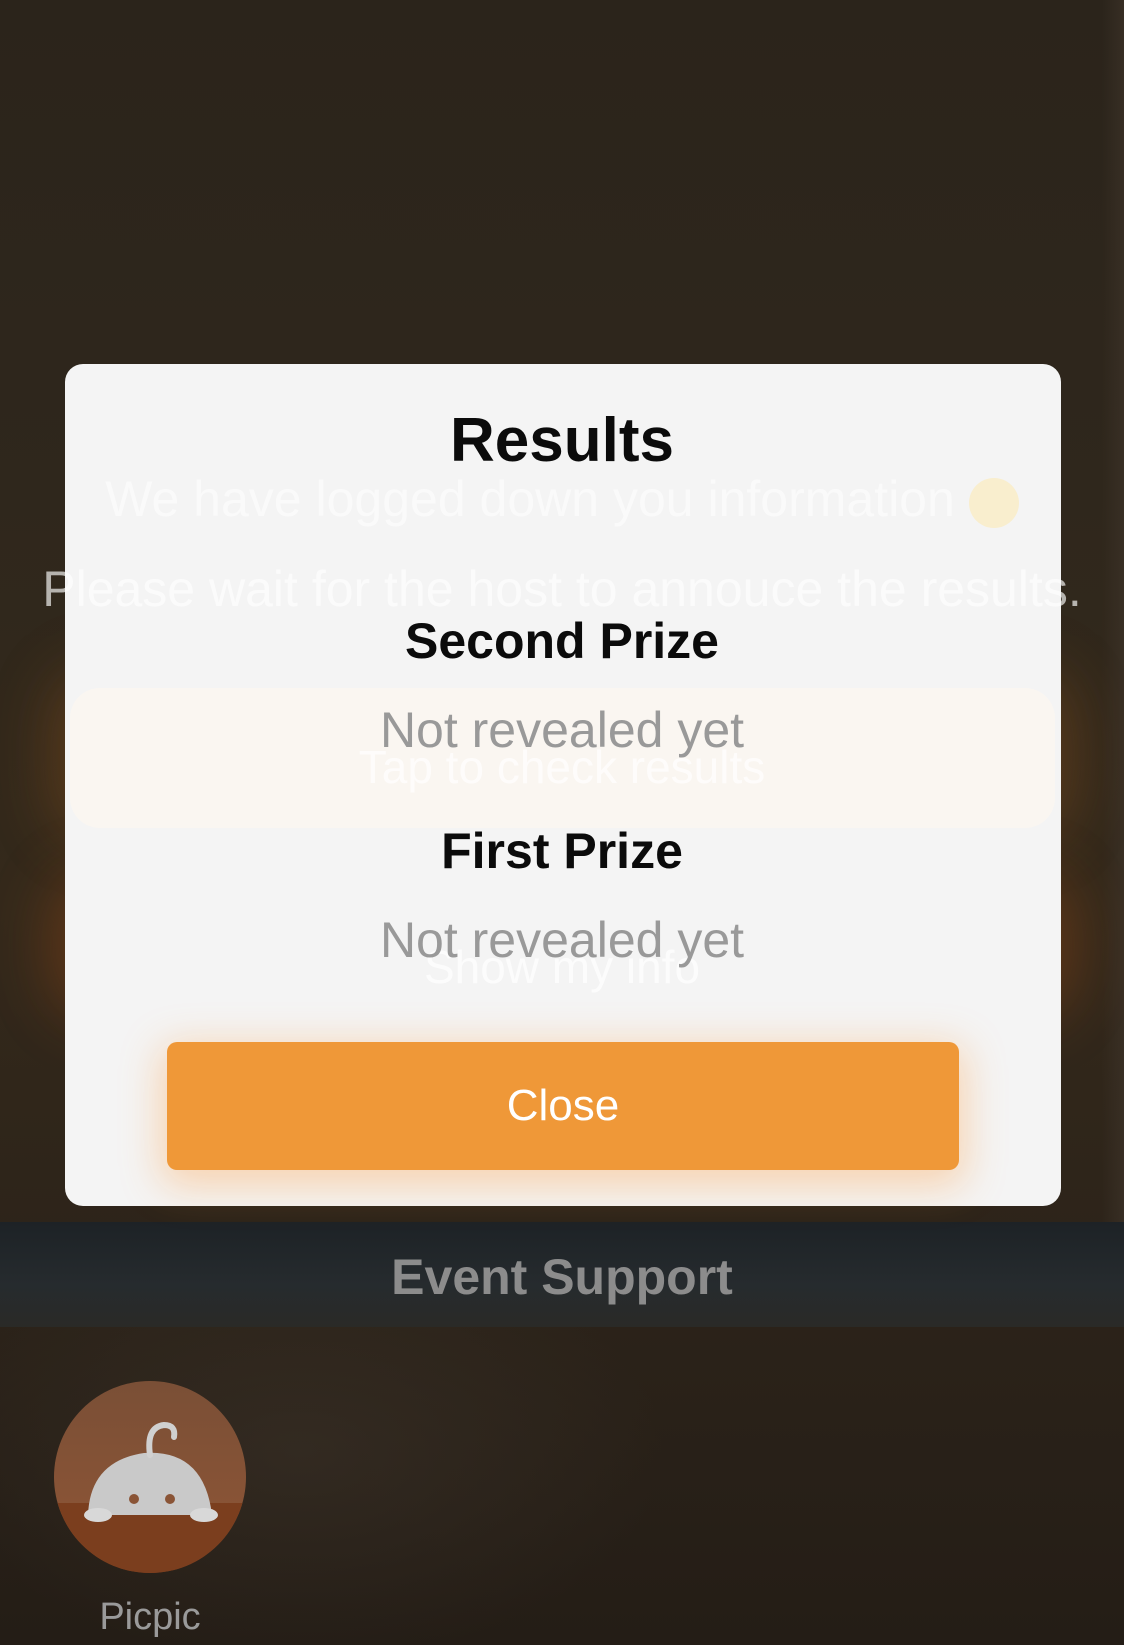 This screenshot has height=1645, width=1124. Describe the element at coordinates (562, 440) in the screenshot. I see `modal-title: Results` at that location.